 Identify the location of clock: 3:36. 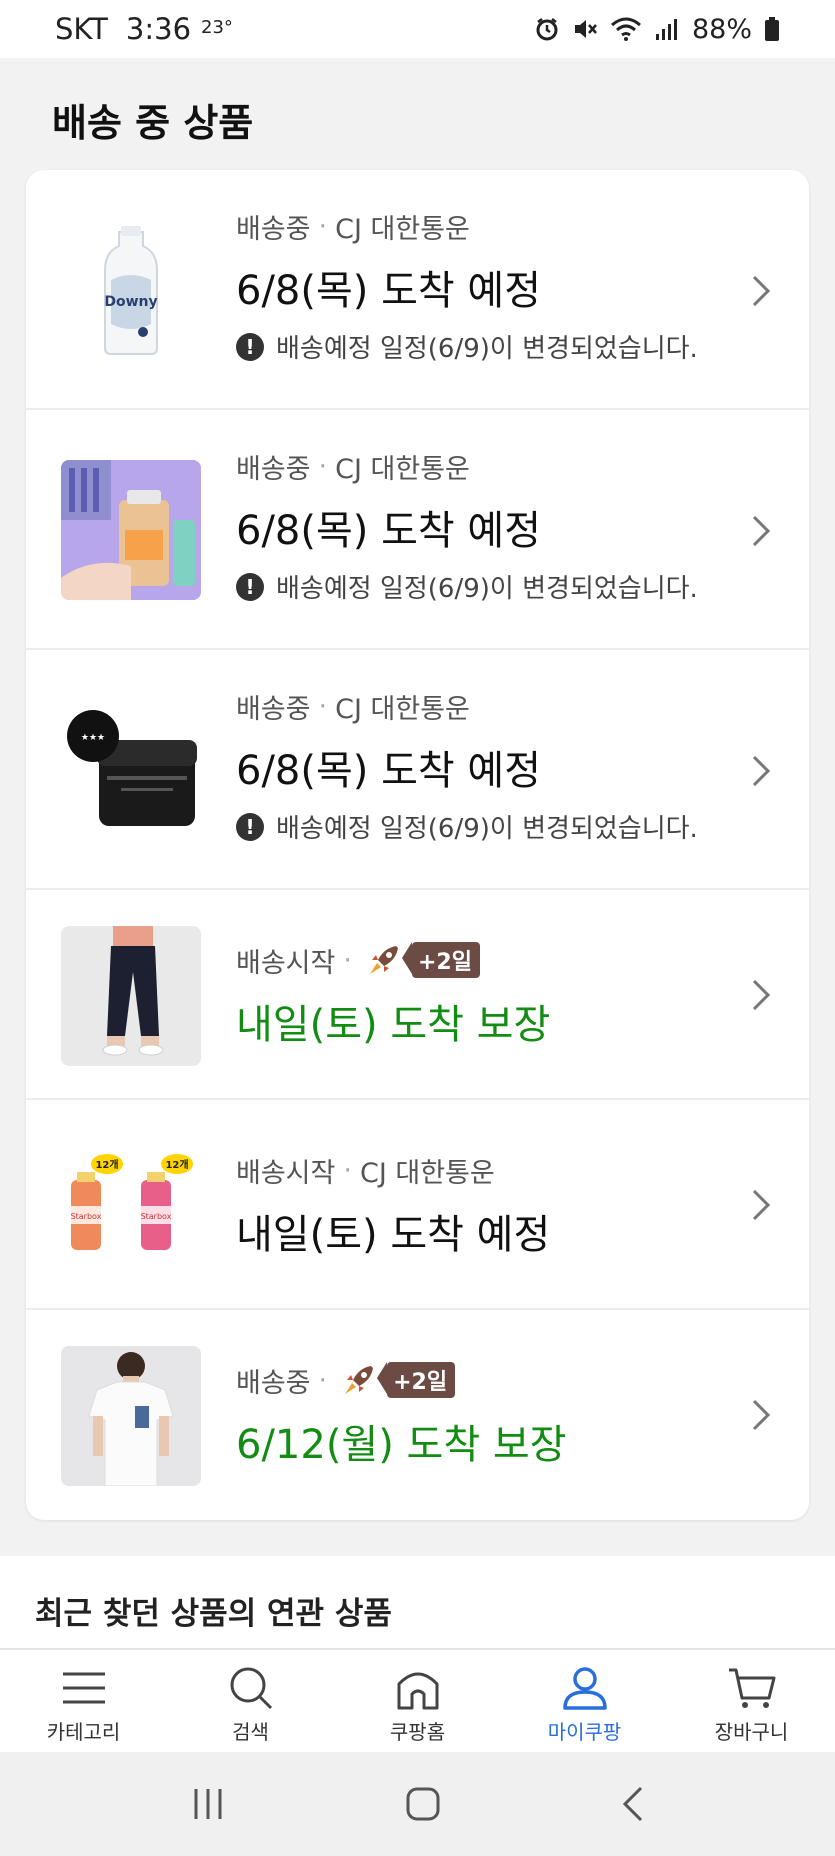
(158, 29).